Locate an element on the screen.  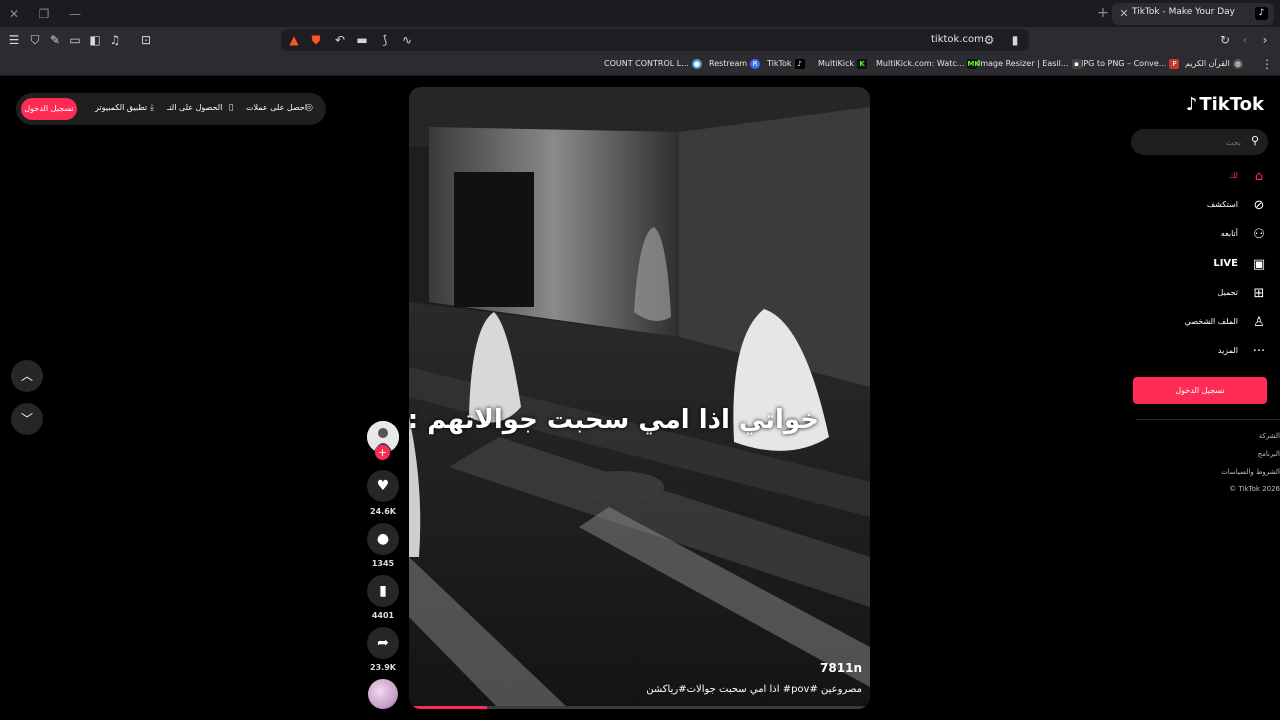
pin-icon: ✎ is located at coordinates (55, 40).